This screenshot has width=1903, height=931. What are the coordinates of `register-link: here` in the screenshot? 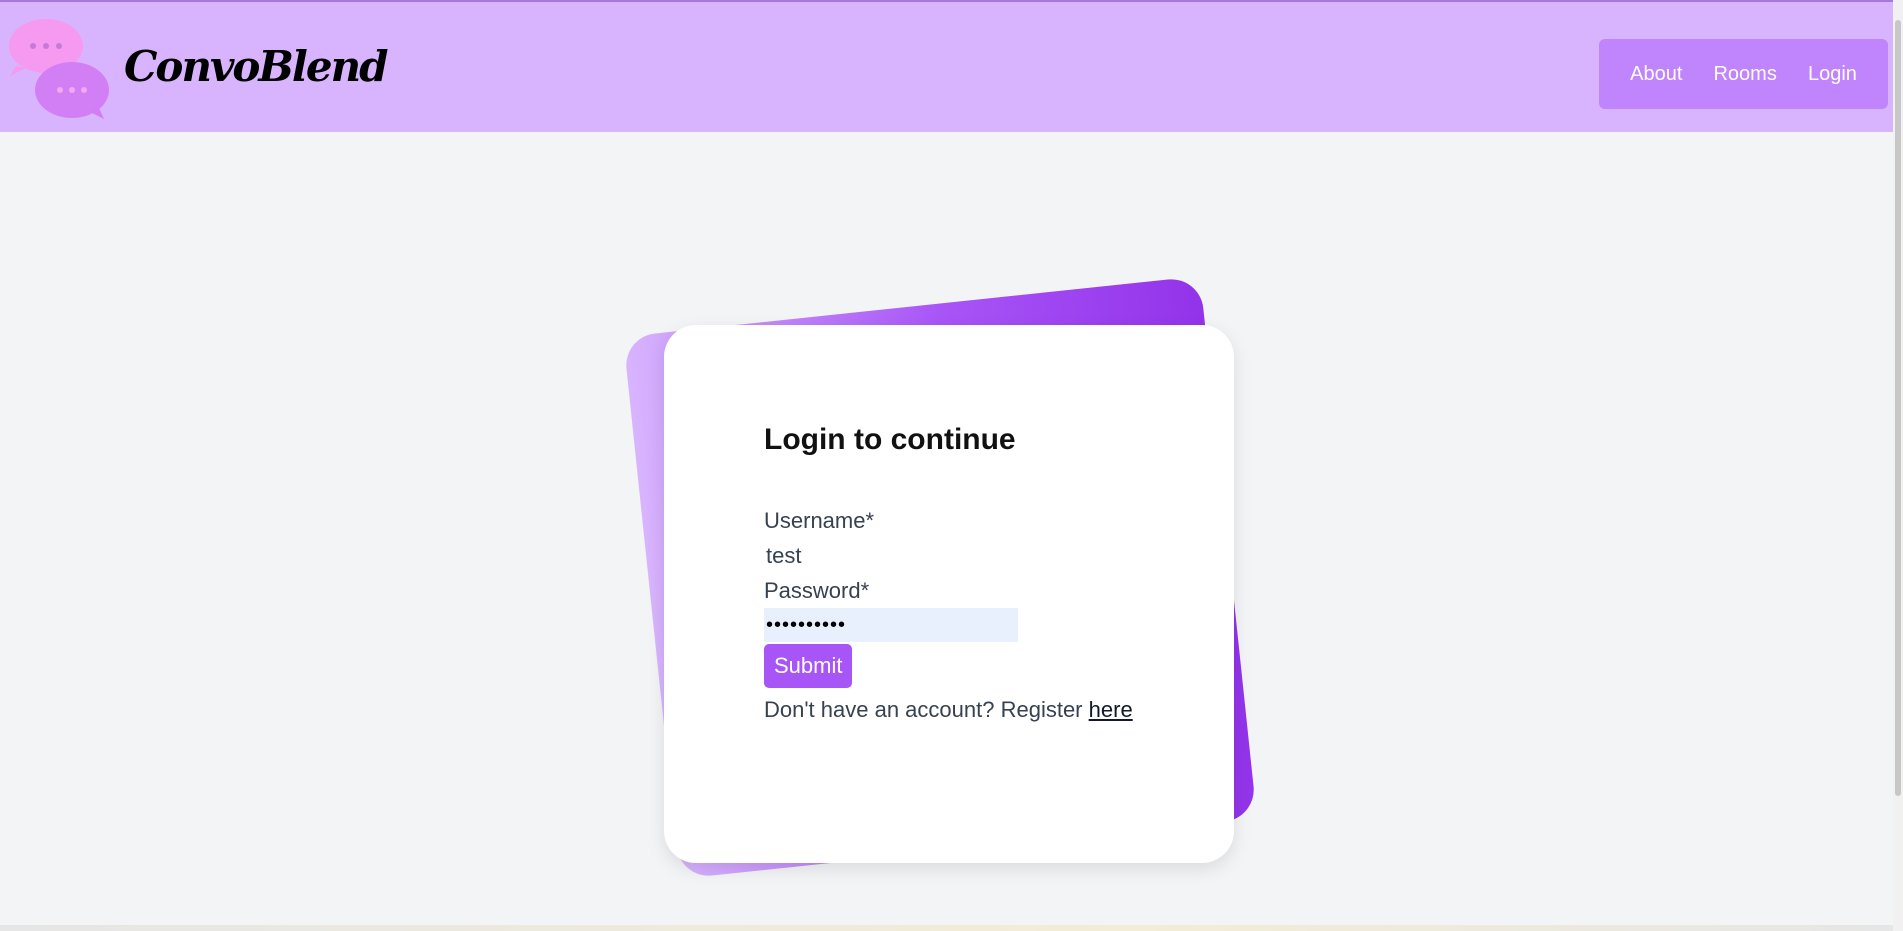 It's located at (1111, 709).